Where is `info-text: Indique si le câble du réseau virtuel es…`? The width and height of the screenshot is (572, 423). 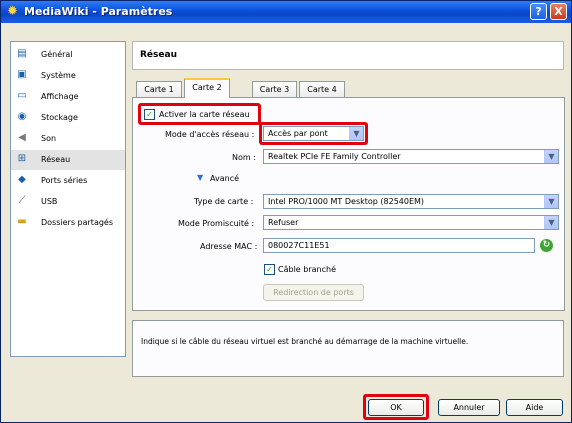 info-text: Indique si le câble du réseau virtuel es… is located at coordinates (305, 341).